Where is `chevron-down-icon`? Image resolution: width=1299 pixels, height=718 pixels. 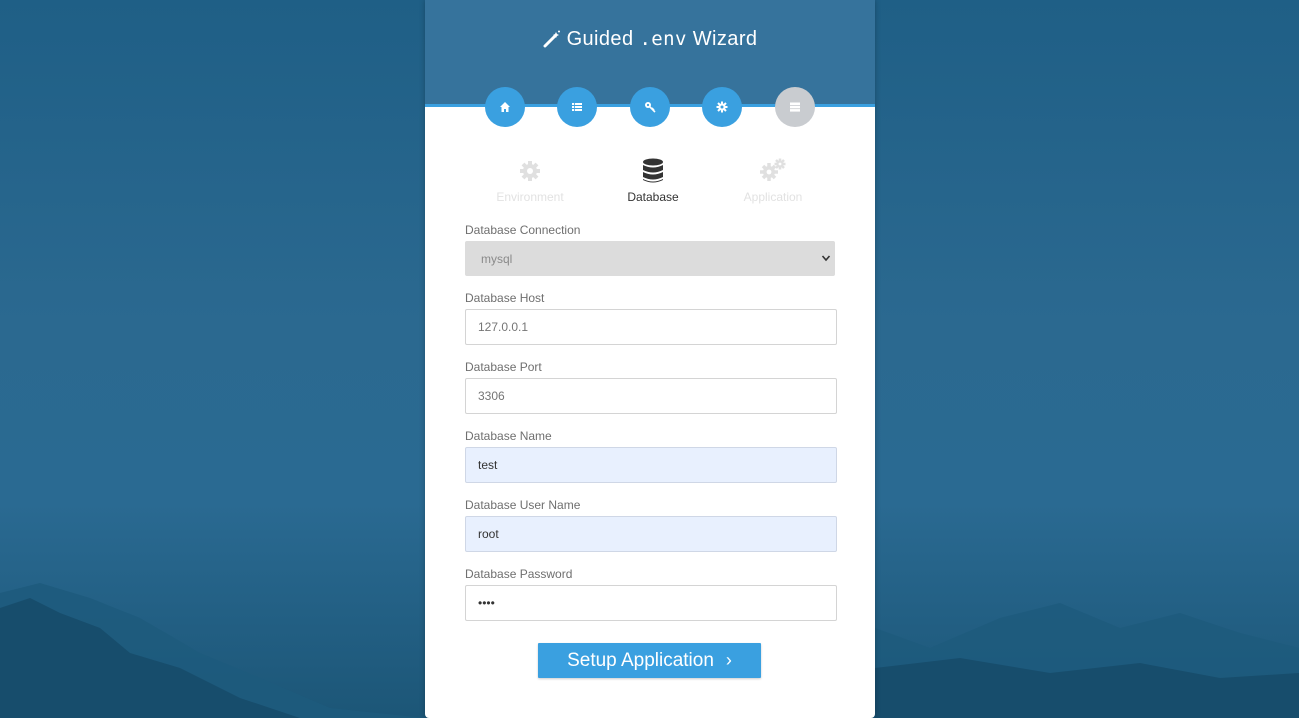 chevron-down-icon is located at coordinates (826, 266).